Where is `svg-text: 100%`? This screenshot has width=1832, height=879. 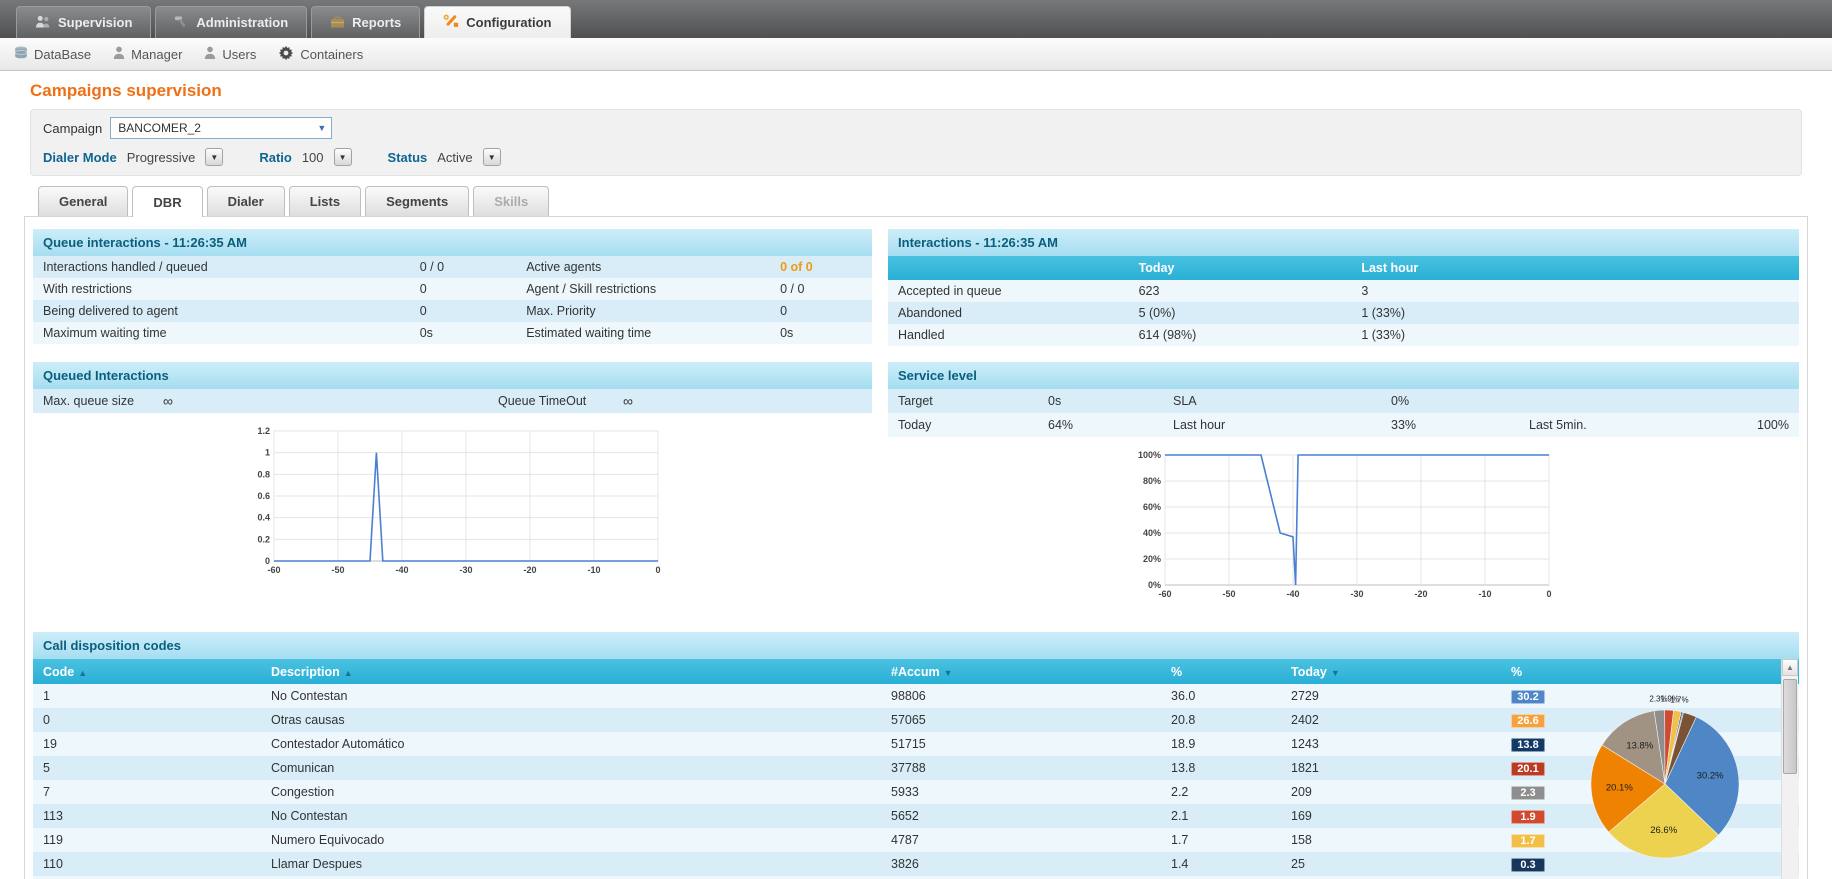 svg-text: 100% is located at coordinates (1148, 455).